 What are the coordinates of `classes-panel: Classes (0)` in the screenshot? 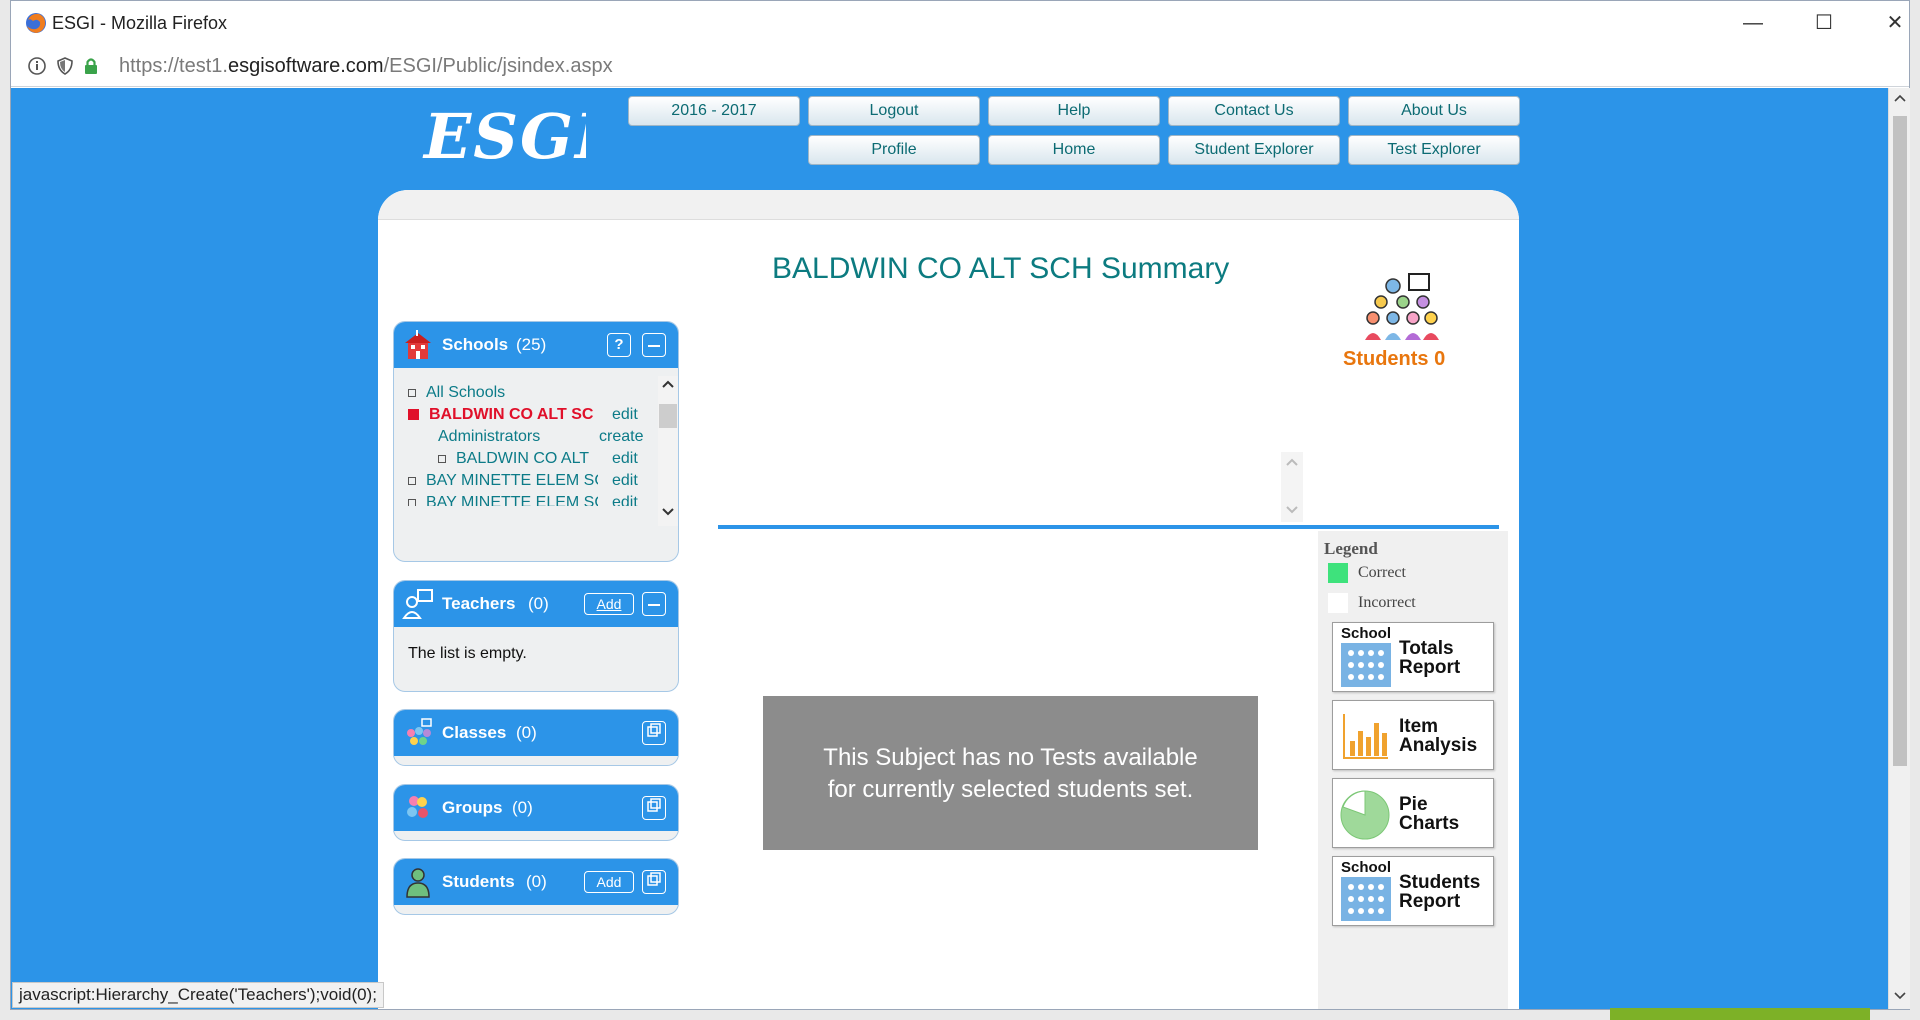 It's located at (536, 737).